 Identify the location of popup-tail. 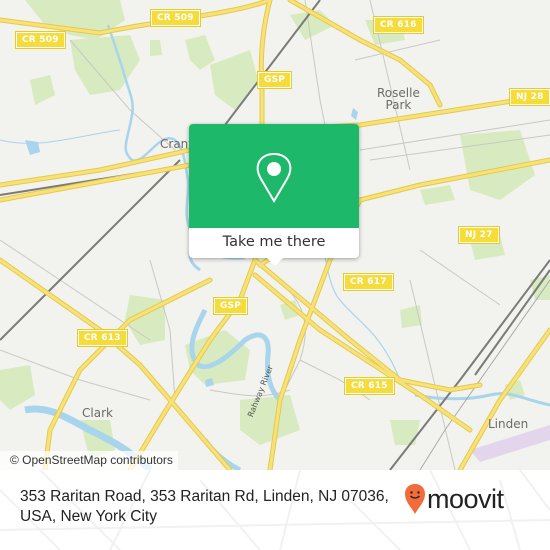
(275, 261).